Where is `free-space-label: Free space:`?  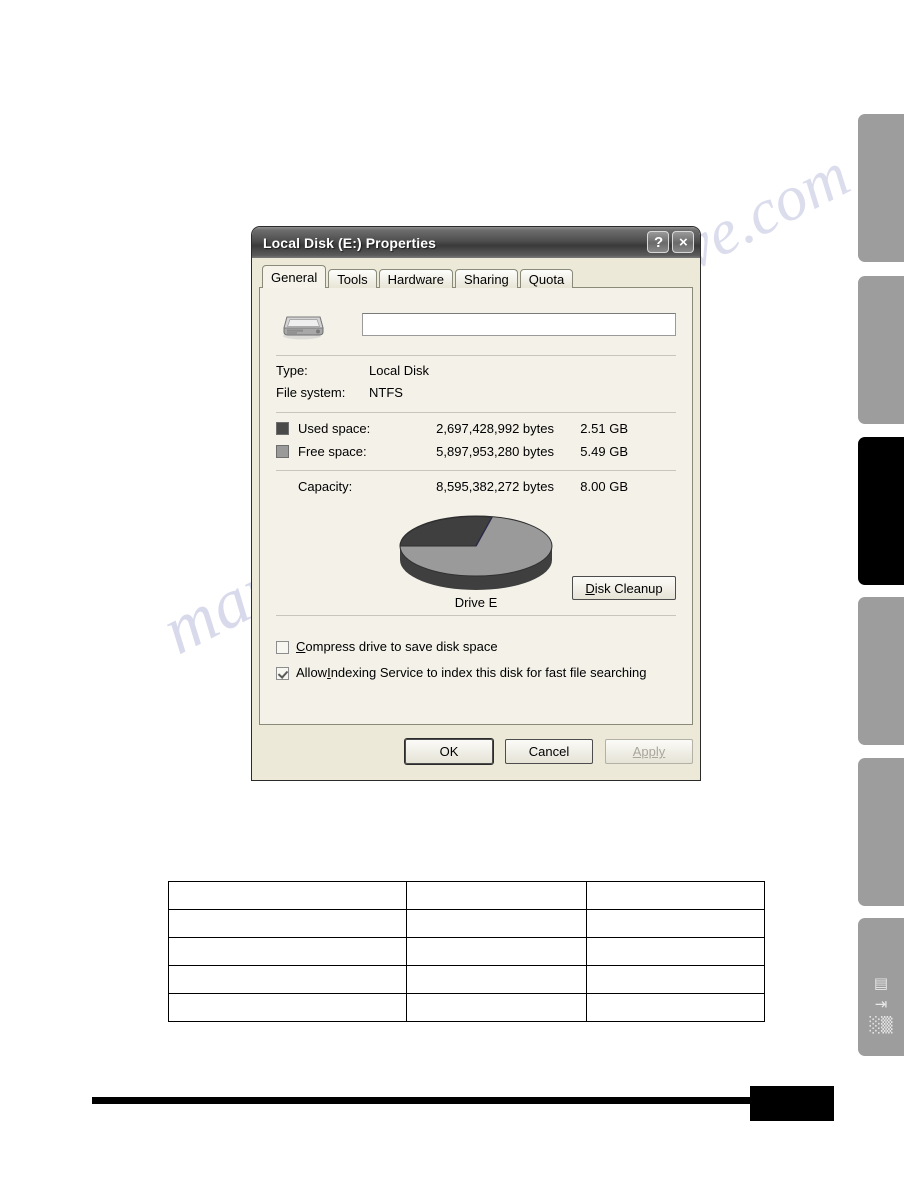 free-space-label: Free space: is located at coordinates (332, 451).